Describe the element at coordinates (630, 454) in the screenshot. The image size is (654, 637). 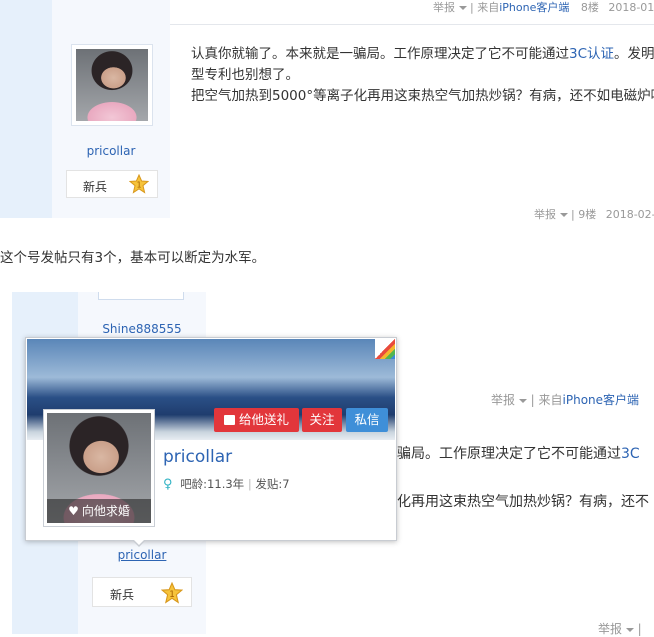
I see `3c-link: 3C` at that location.